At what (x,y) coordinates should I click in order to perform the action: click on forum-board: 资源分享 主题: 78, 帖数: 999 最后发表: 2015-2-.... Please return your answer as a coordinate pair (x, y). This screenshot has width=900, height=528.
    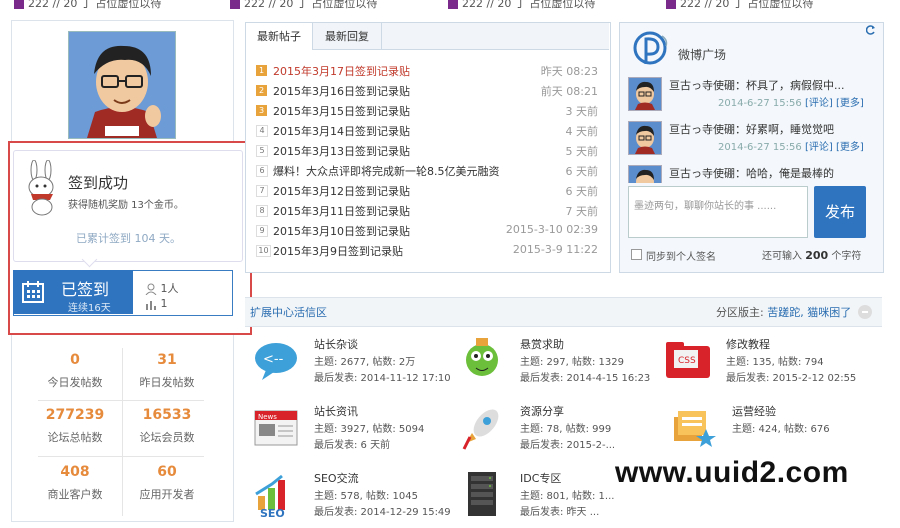
    Looking at the image, I should click on (563, 432).